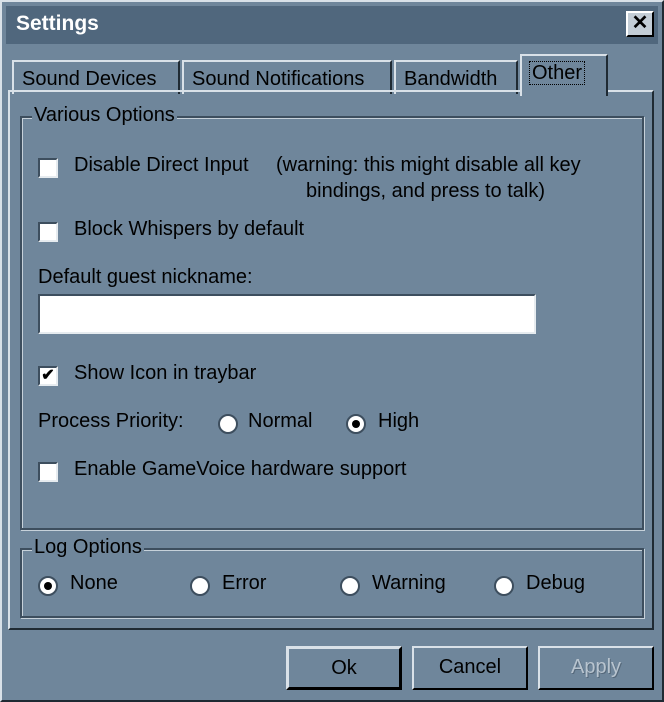 This screenshot has width=664, height=702. Describe the element at coordinates (344, 668) in the screenshot. I see `ok-button: Ok` at that location.